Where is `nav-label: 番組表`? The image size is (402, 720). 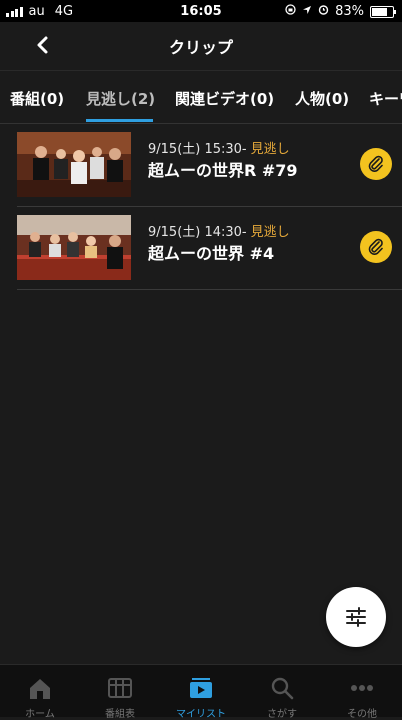 nav-label: 番組表 is located at coordinates (120, 714).